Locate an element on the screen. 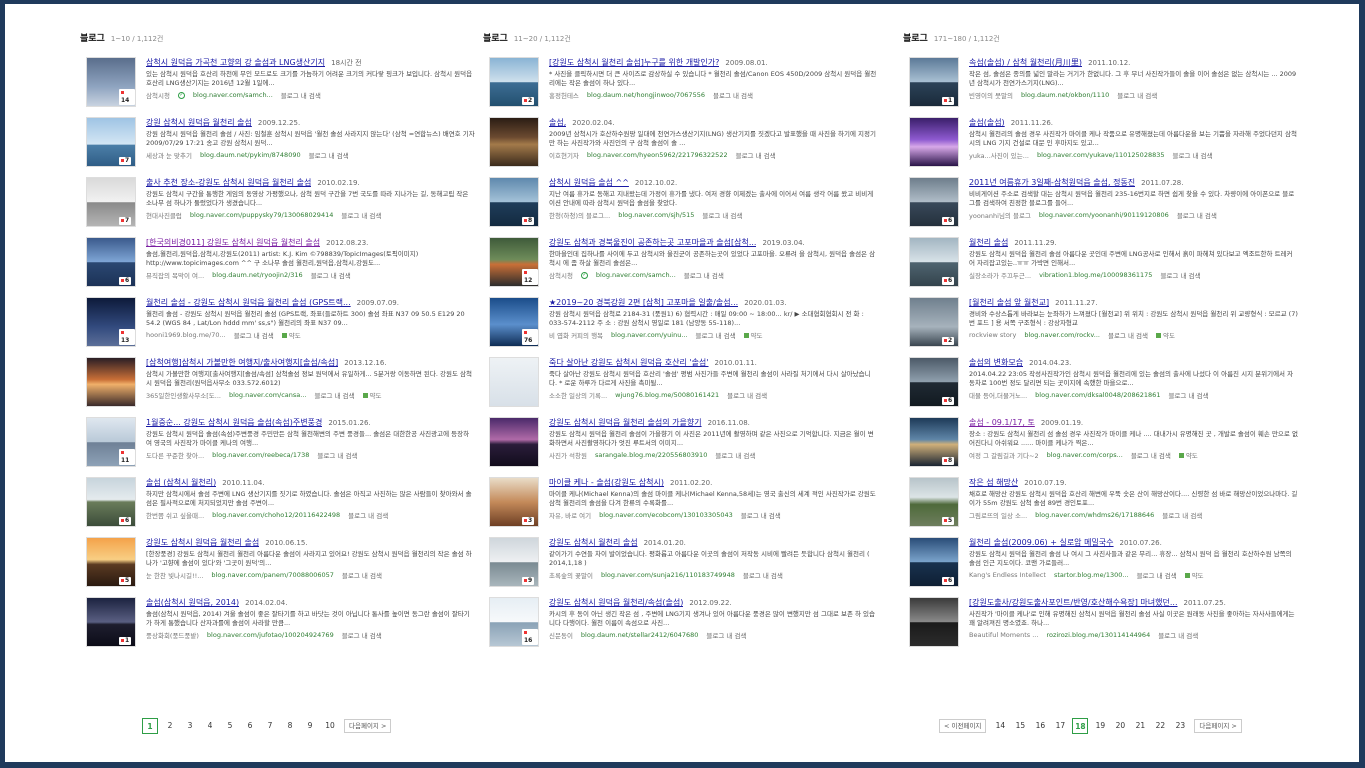  blog-url-link: blog.naver.com/hyeon5962/221796322522 is located at coordinates (657, 155).